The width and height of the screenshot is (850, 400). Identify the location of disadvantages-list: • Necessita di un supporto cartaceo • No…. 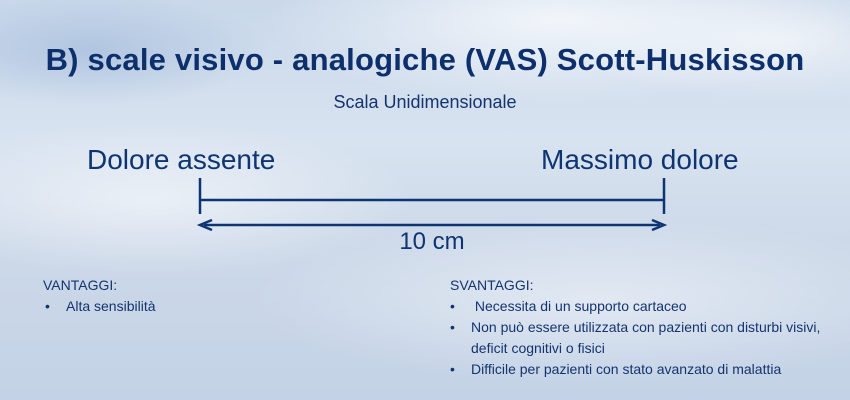
(640, 338).